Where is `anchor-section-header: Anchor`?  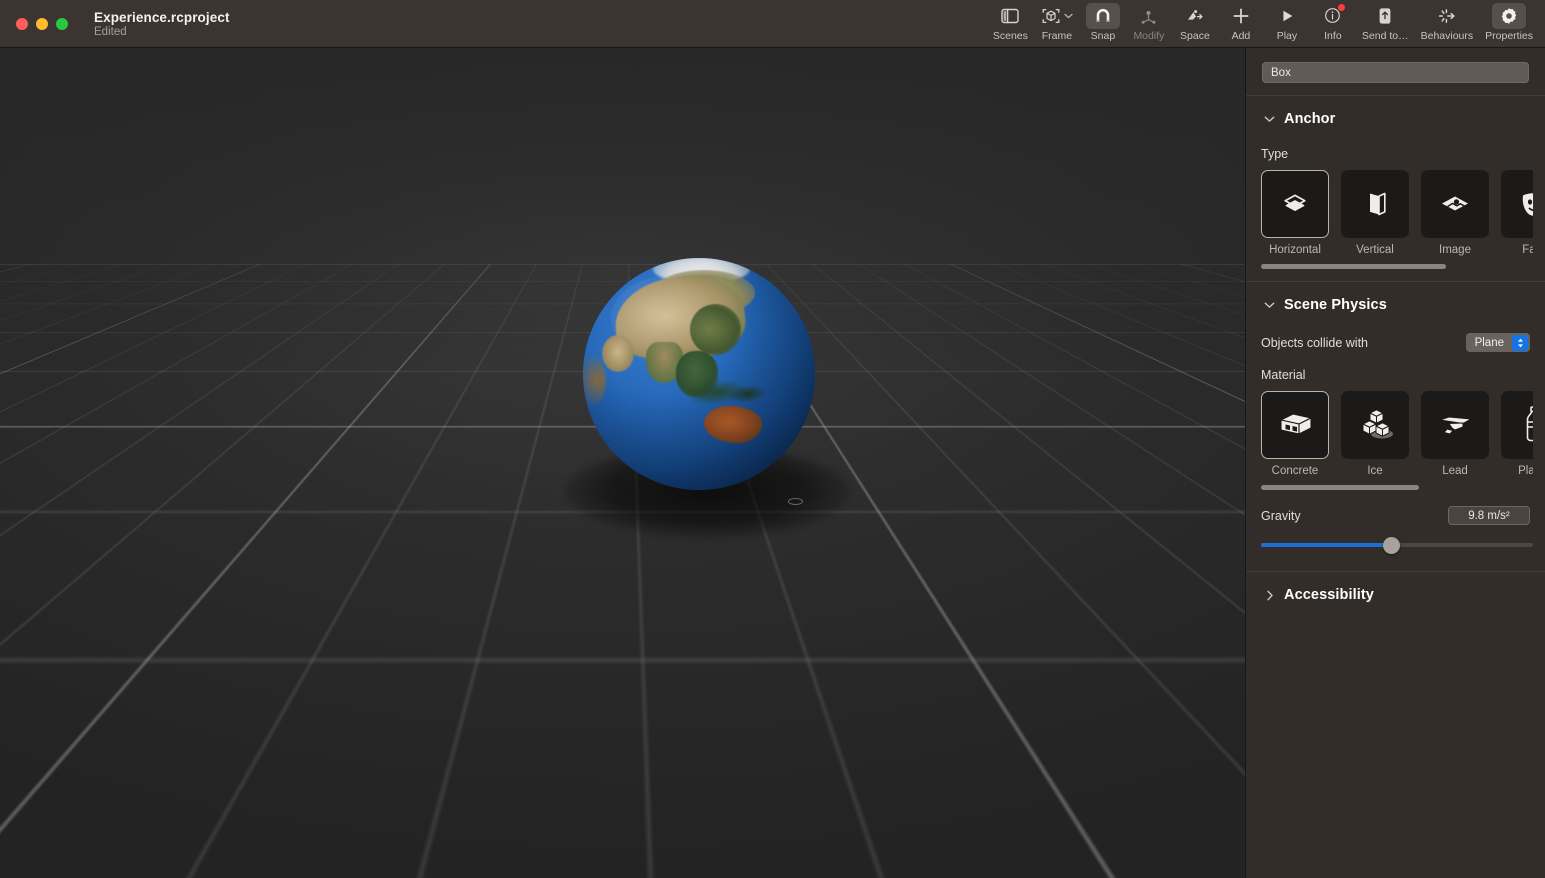 anchor-section-header: Anchor is located at coordinates (1395, 111).